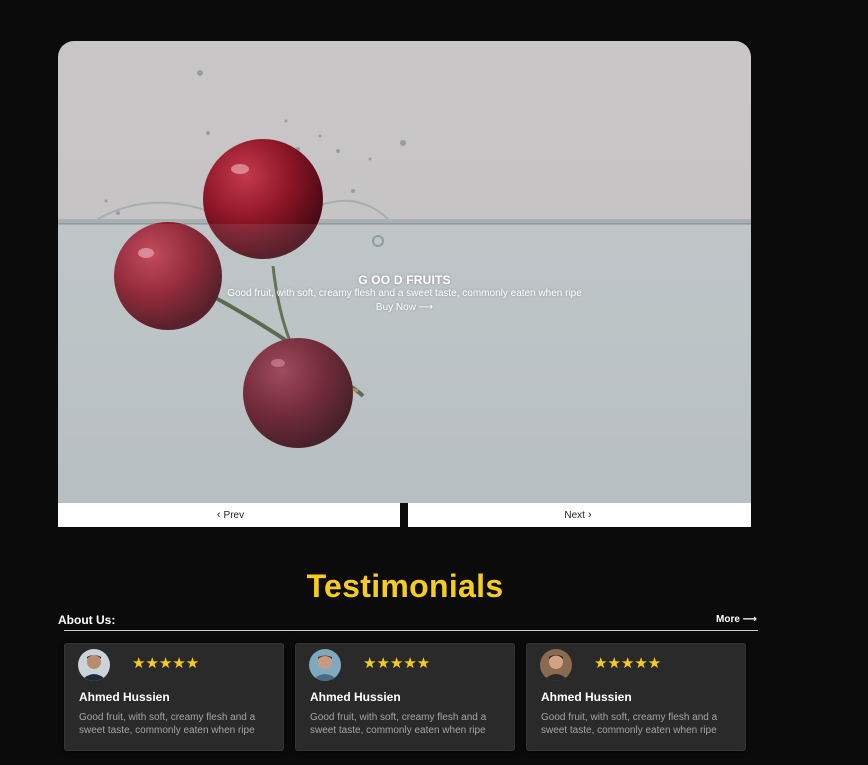 This screenshot has height=765, width=868. What do you see at coordinates (574, 515) in the screenshot?
I see `next-label: Next` at bounding box center [574, 515].